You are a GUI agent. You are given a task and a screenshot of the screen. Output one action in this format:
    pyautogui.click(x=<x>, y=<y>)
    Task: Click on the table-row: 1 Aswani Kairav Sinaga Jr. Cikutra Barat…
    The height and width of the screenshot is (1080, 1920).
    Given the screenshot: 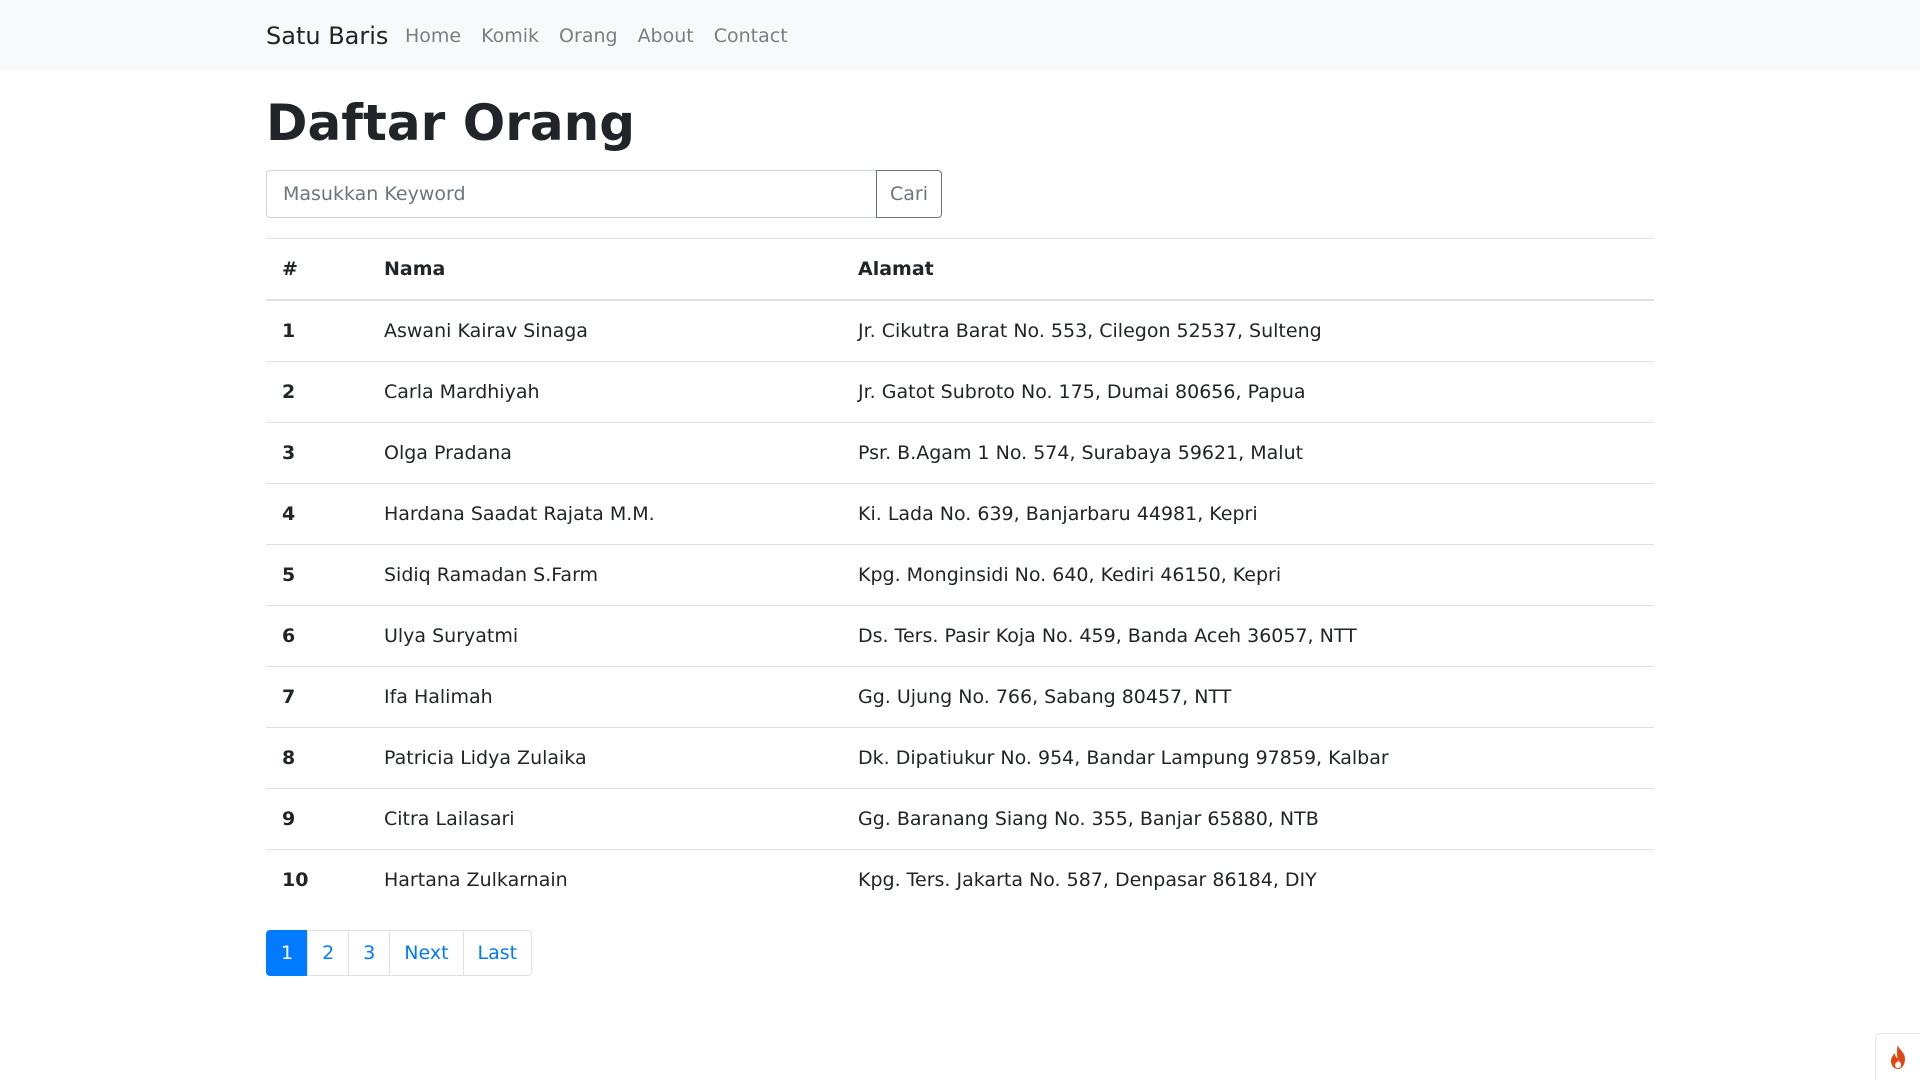 What is the action you would take?
    pyautogui.click(x=960, y=330)
    